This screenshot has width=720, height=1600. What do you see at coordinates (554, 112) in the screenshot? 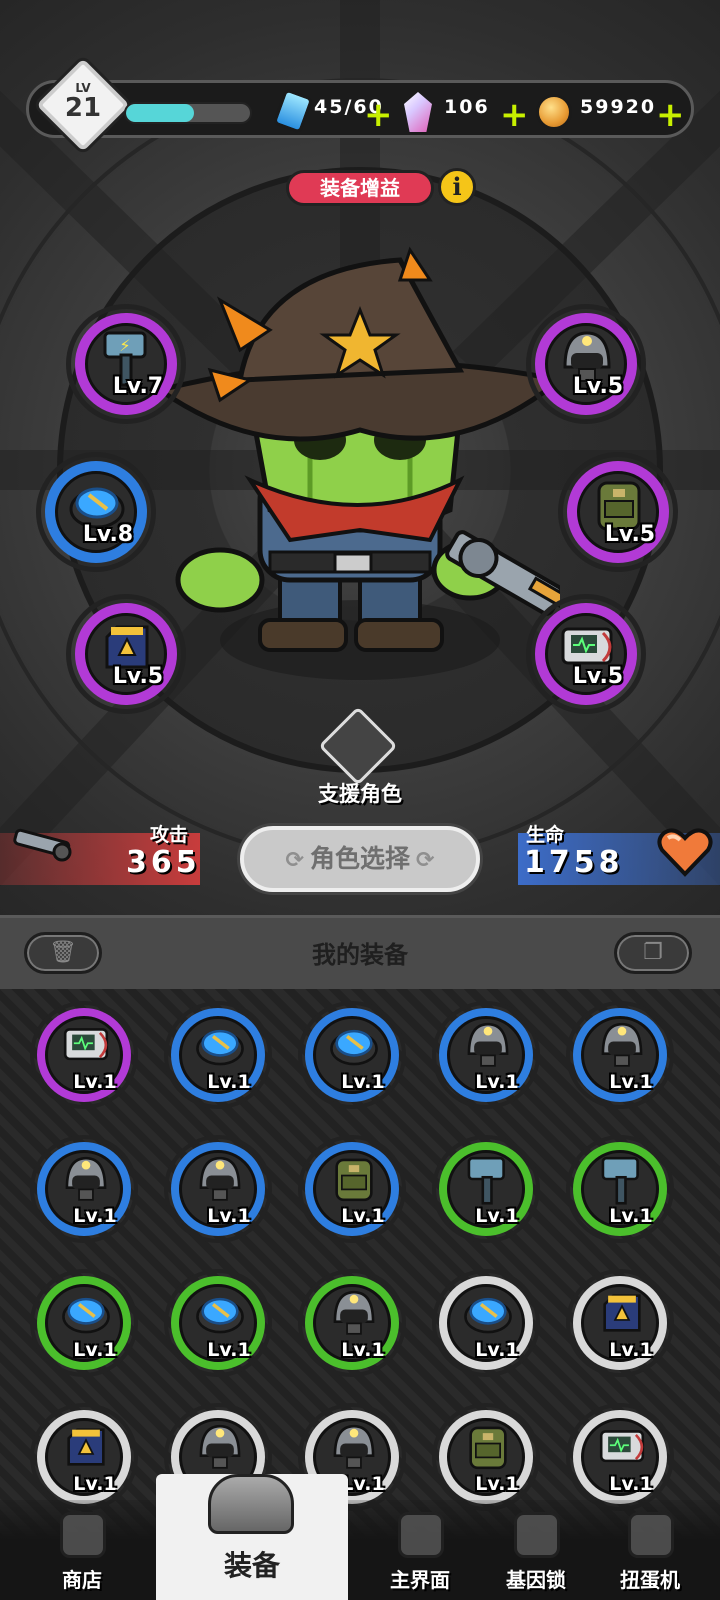
I see `coin-icon` at bounding box center [554, 112].